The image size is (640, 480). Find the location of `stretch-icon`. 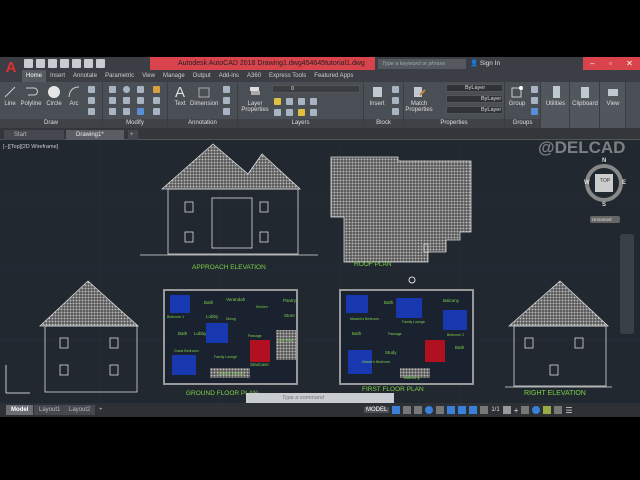

stretch-icon is located at coordinates (112, 111).